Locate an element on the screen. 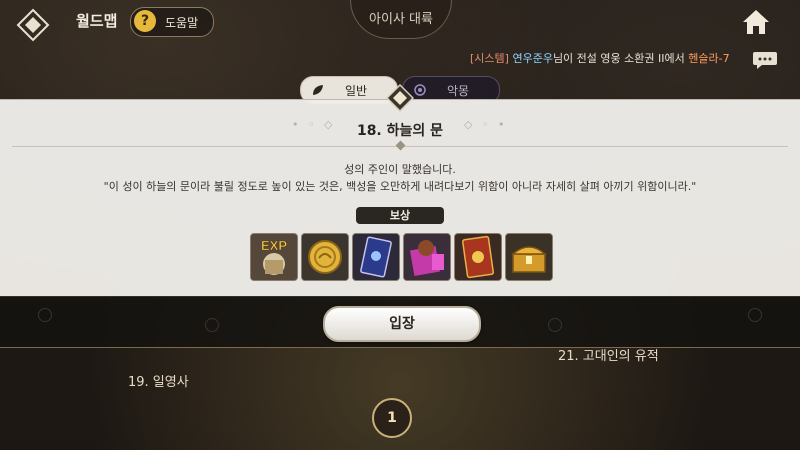 This screenshot has height=450, width=800. diamond-ornament-icon is located at coordinates (400, 98).